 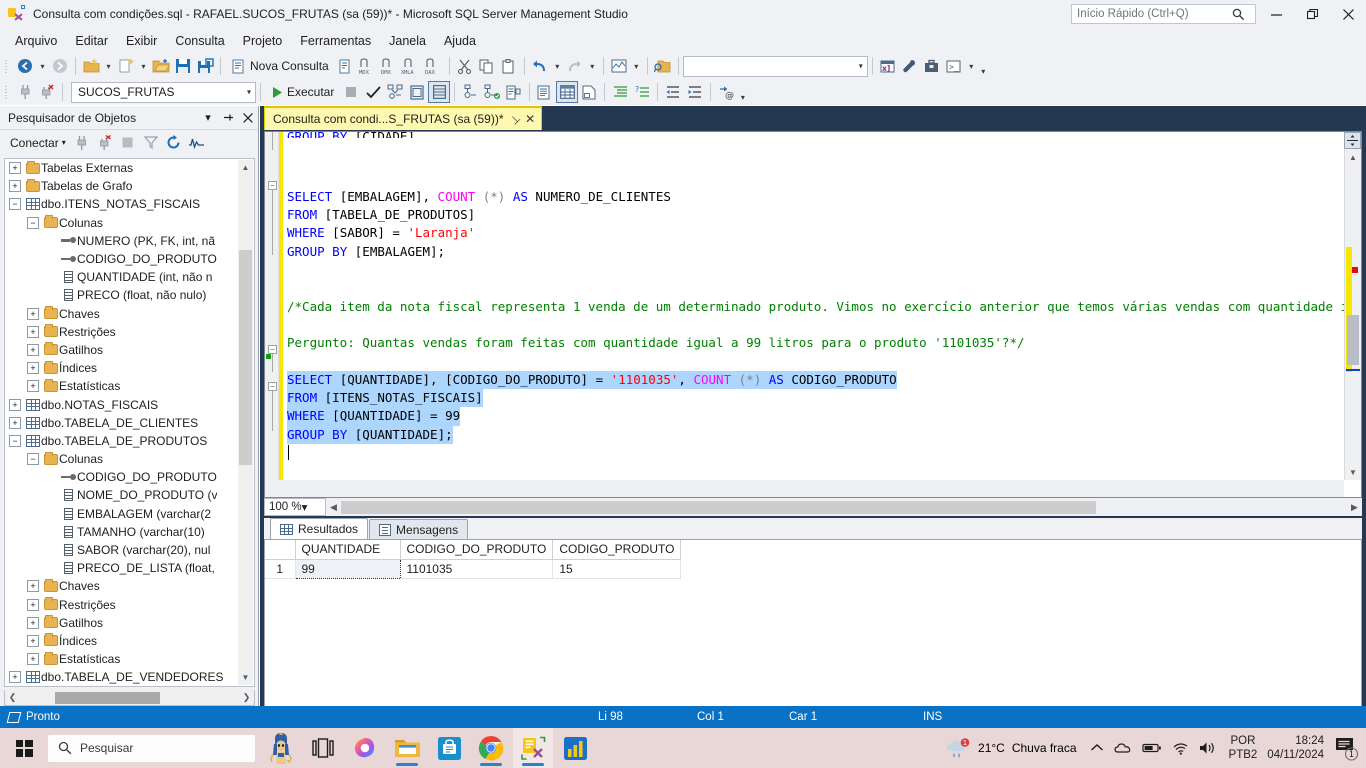 I want to click on connect-dropdown-button: Conectar ▾, so click(x=38, y=143).